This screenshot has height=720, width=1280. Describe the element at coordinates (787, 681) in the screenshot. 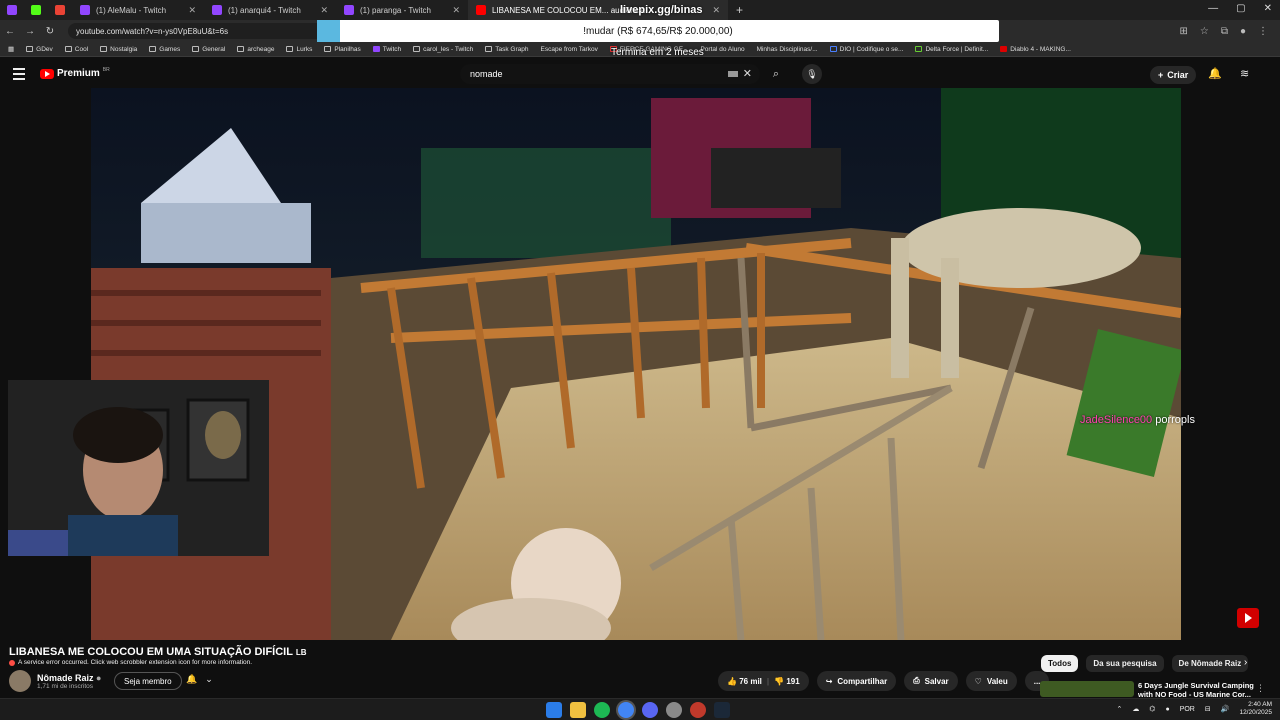

I see `dislike-button: 👎 191` at that location.